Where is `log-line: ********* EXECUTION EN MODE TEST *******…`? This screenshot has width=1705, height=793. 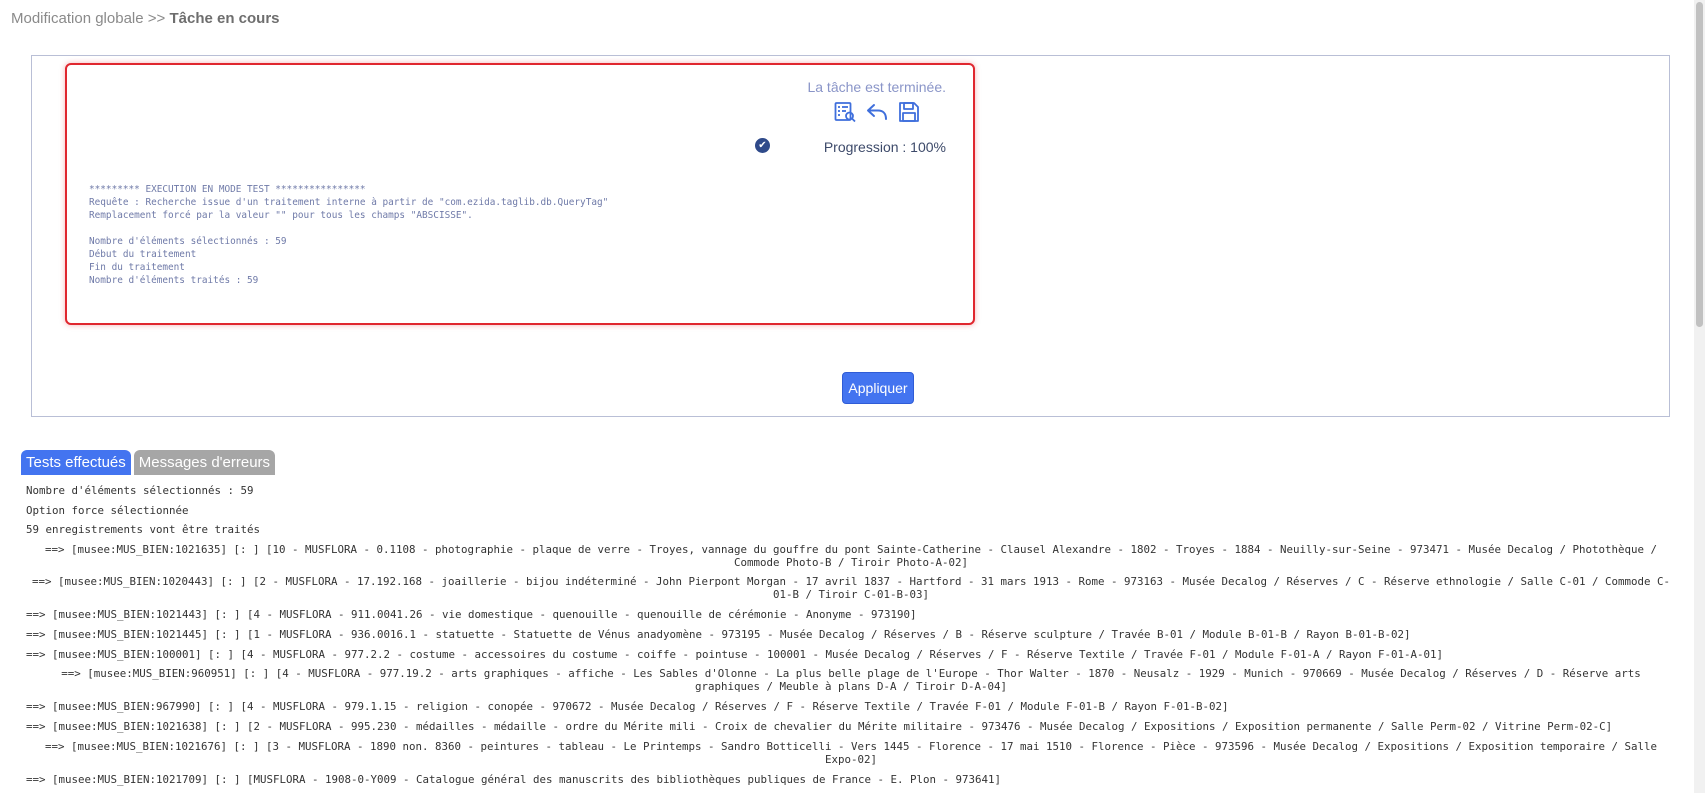
log-line: ********* EXECUTION EN MODE TEST *******… is located at coordinates (227, 189).